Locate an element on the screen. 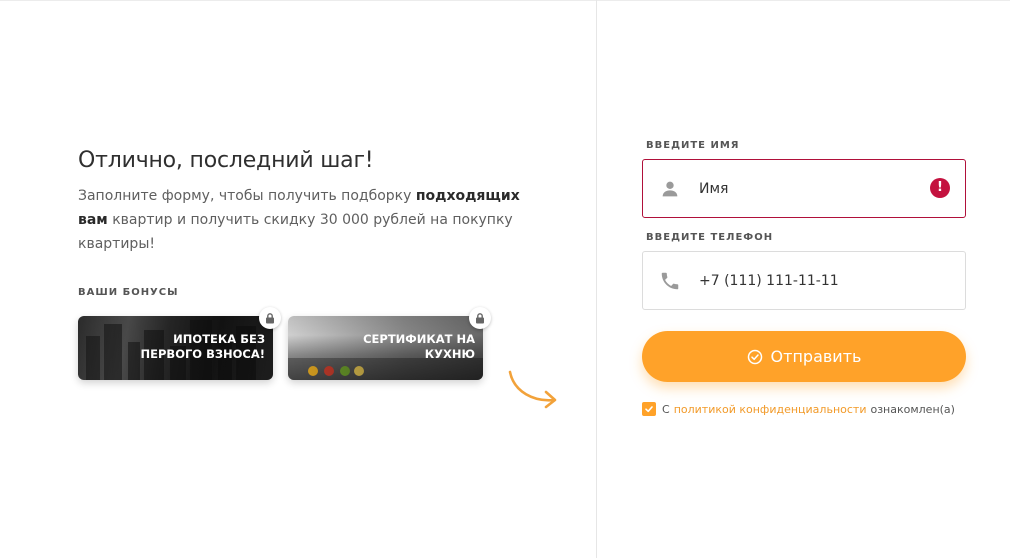  submit-button: Отправить is located at coordinates (804, 356).